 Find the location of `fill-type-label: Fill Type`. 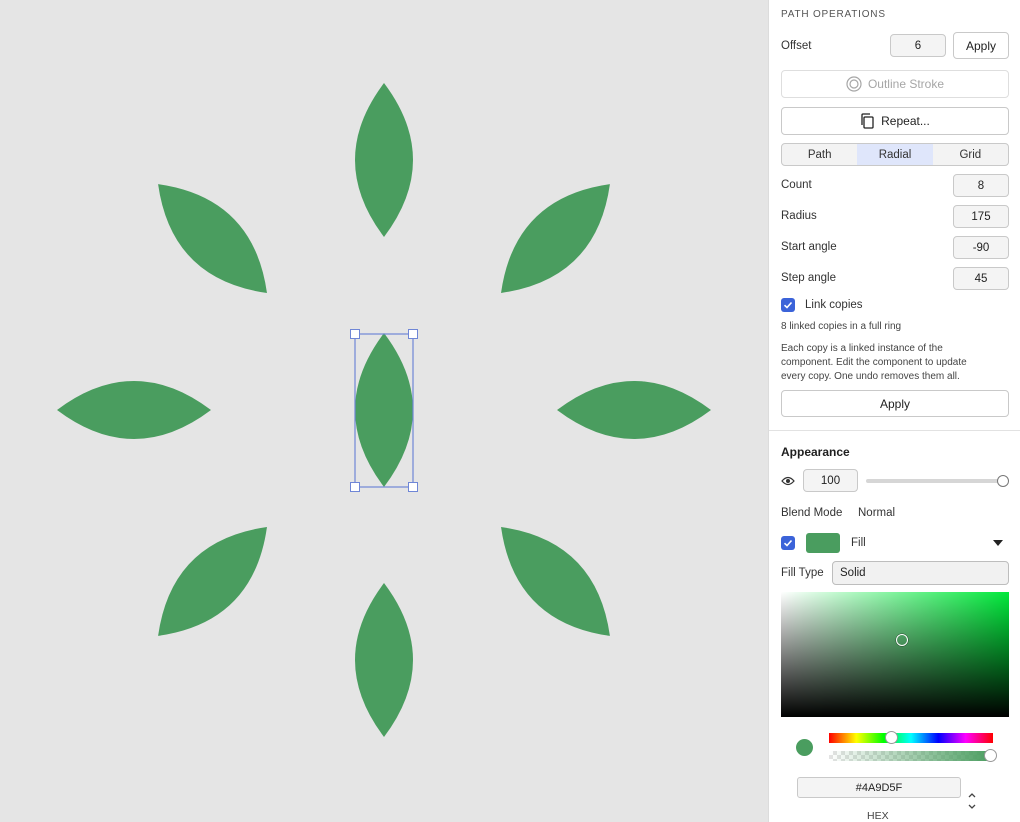

fill-type-label: Fill Type is located at coordinates (802, 573).